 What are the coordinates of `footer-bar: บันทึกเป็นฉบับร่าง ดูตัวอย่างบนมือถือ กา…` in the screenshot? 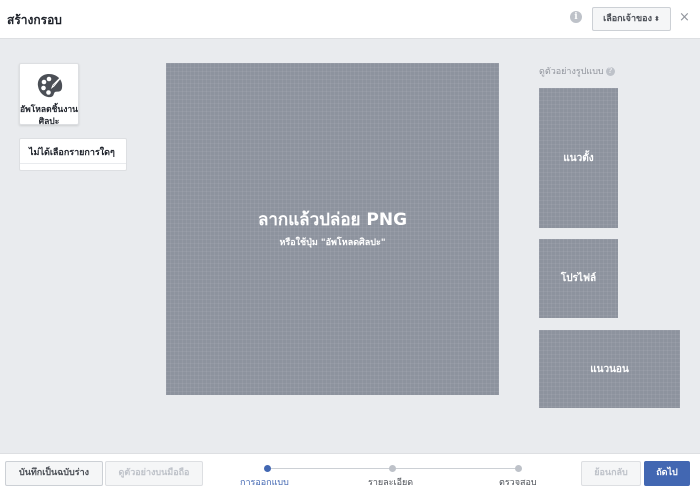 It's located at (350, 473).